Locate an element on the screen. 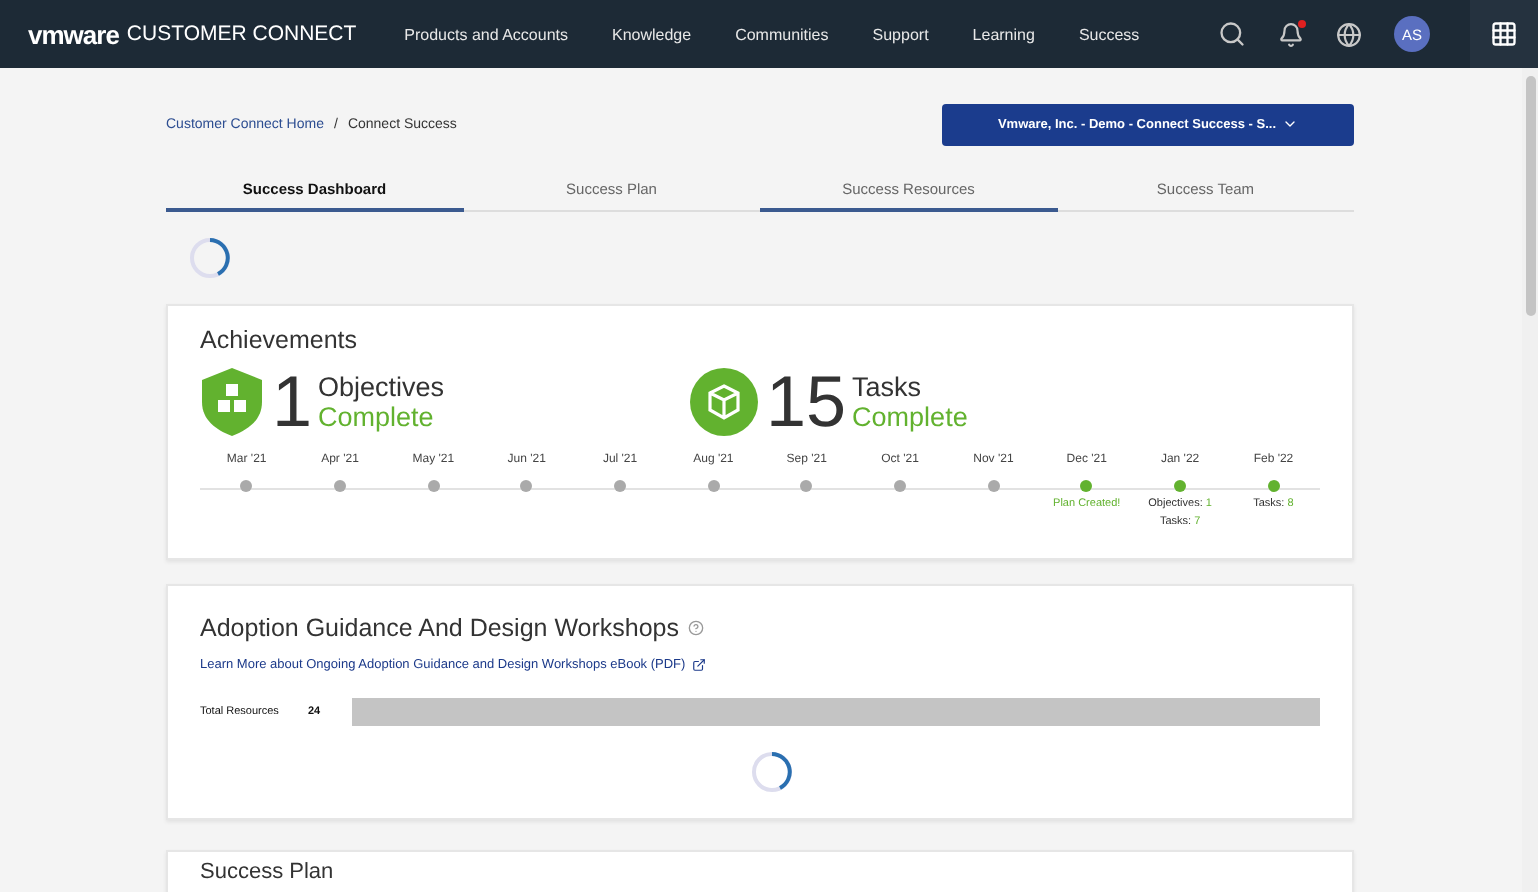 This screenshot has height=892, width=1538. app-grid-button is located at coordinates (1504, 34).